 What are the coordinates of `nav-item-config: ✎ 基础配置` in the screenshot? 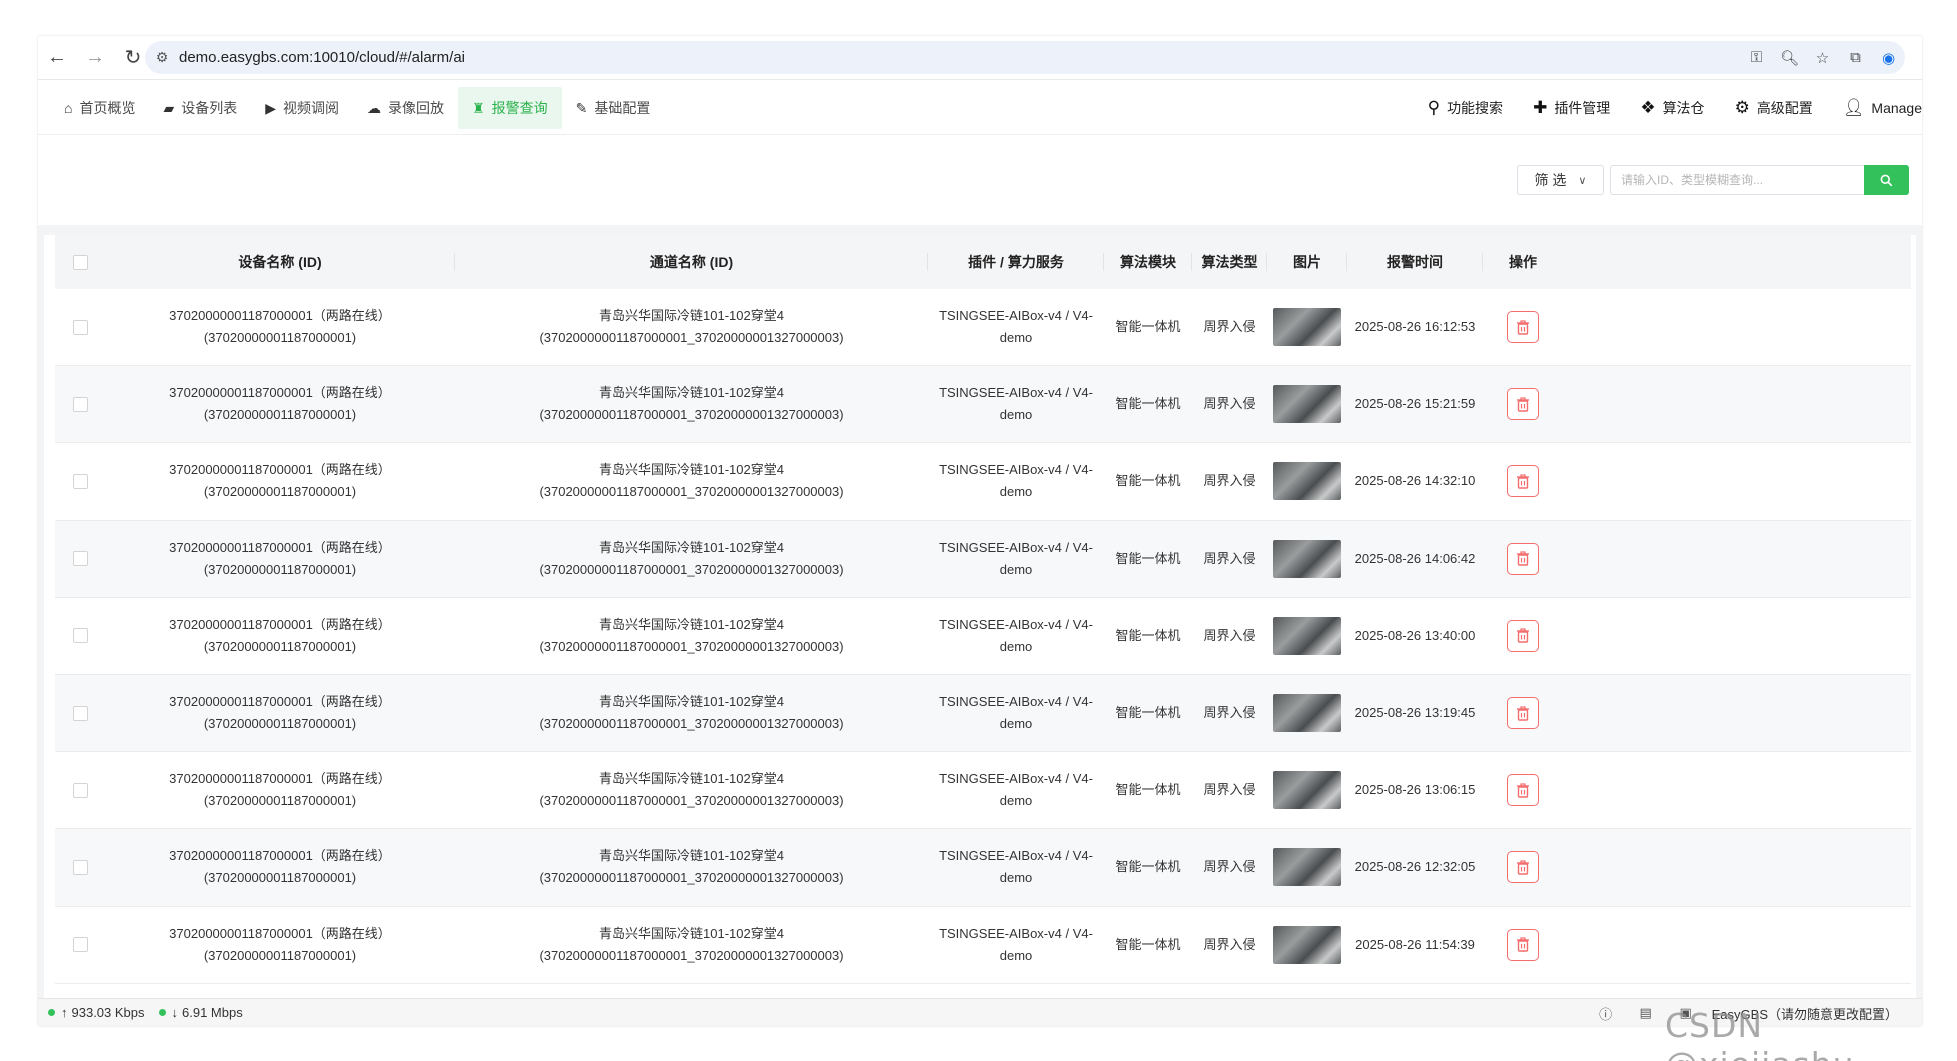 It's located at (613, 108).